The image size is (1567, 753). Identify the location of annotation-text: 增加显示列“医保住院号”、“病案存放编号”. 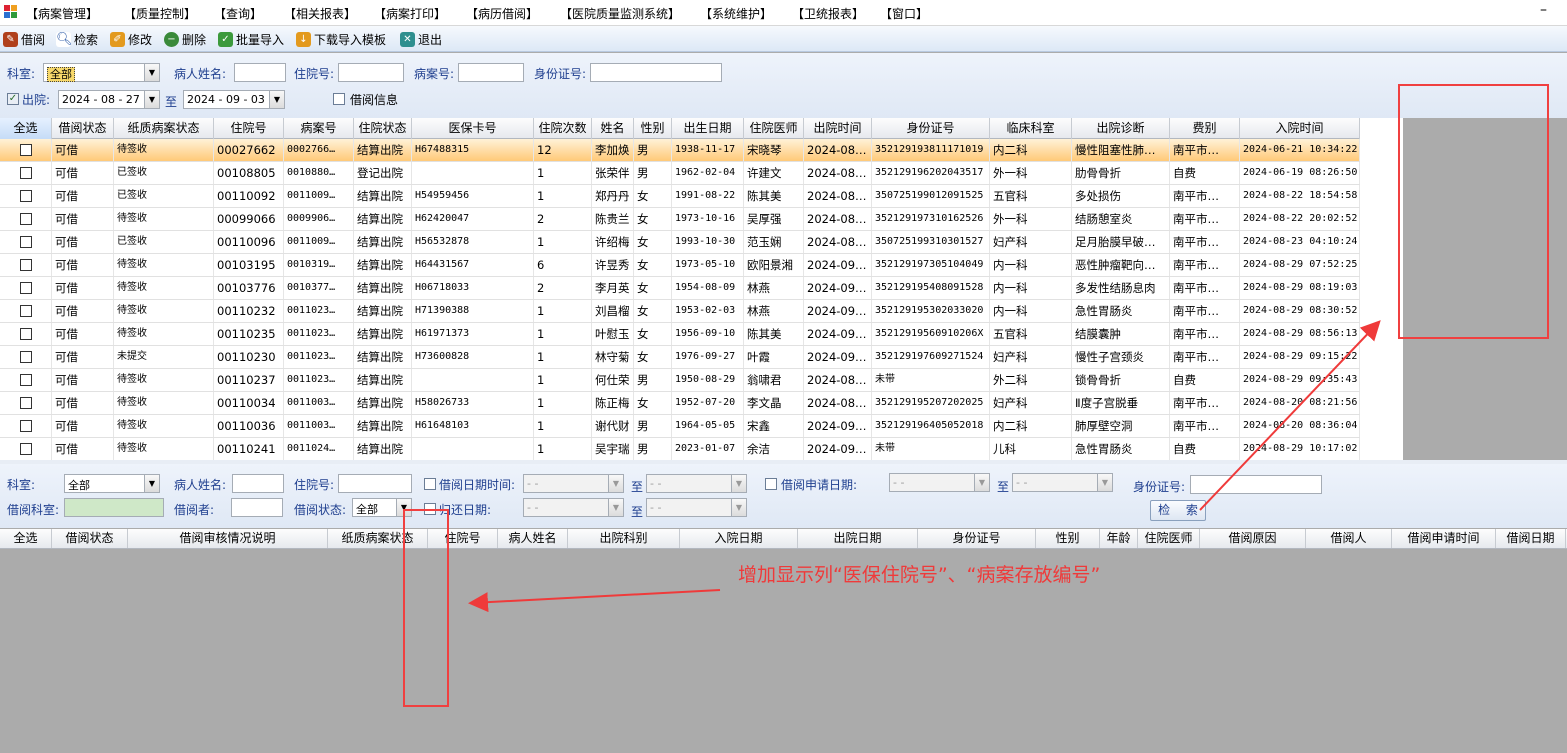
(919, 575).